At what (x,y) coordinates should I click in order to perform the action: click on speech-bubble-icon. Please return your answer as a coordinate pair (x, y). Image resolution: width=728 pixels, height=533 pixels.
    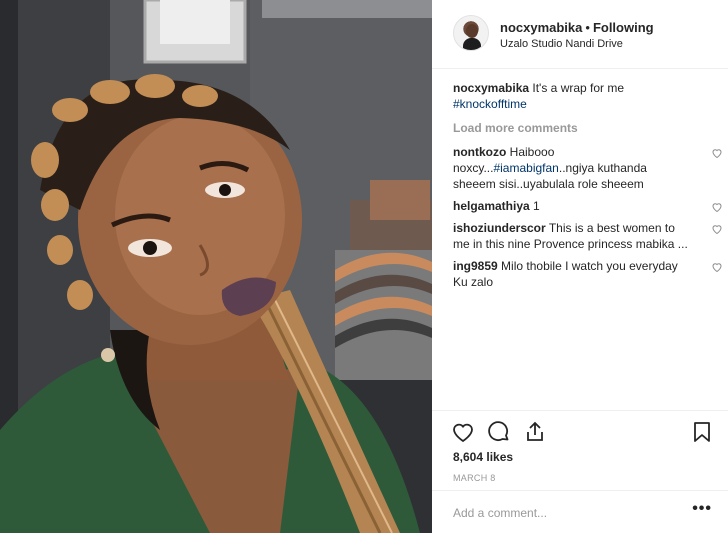
    Looking at the image, I should click on (499, 432).